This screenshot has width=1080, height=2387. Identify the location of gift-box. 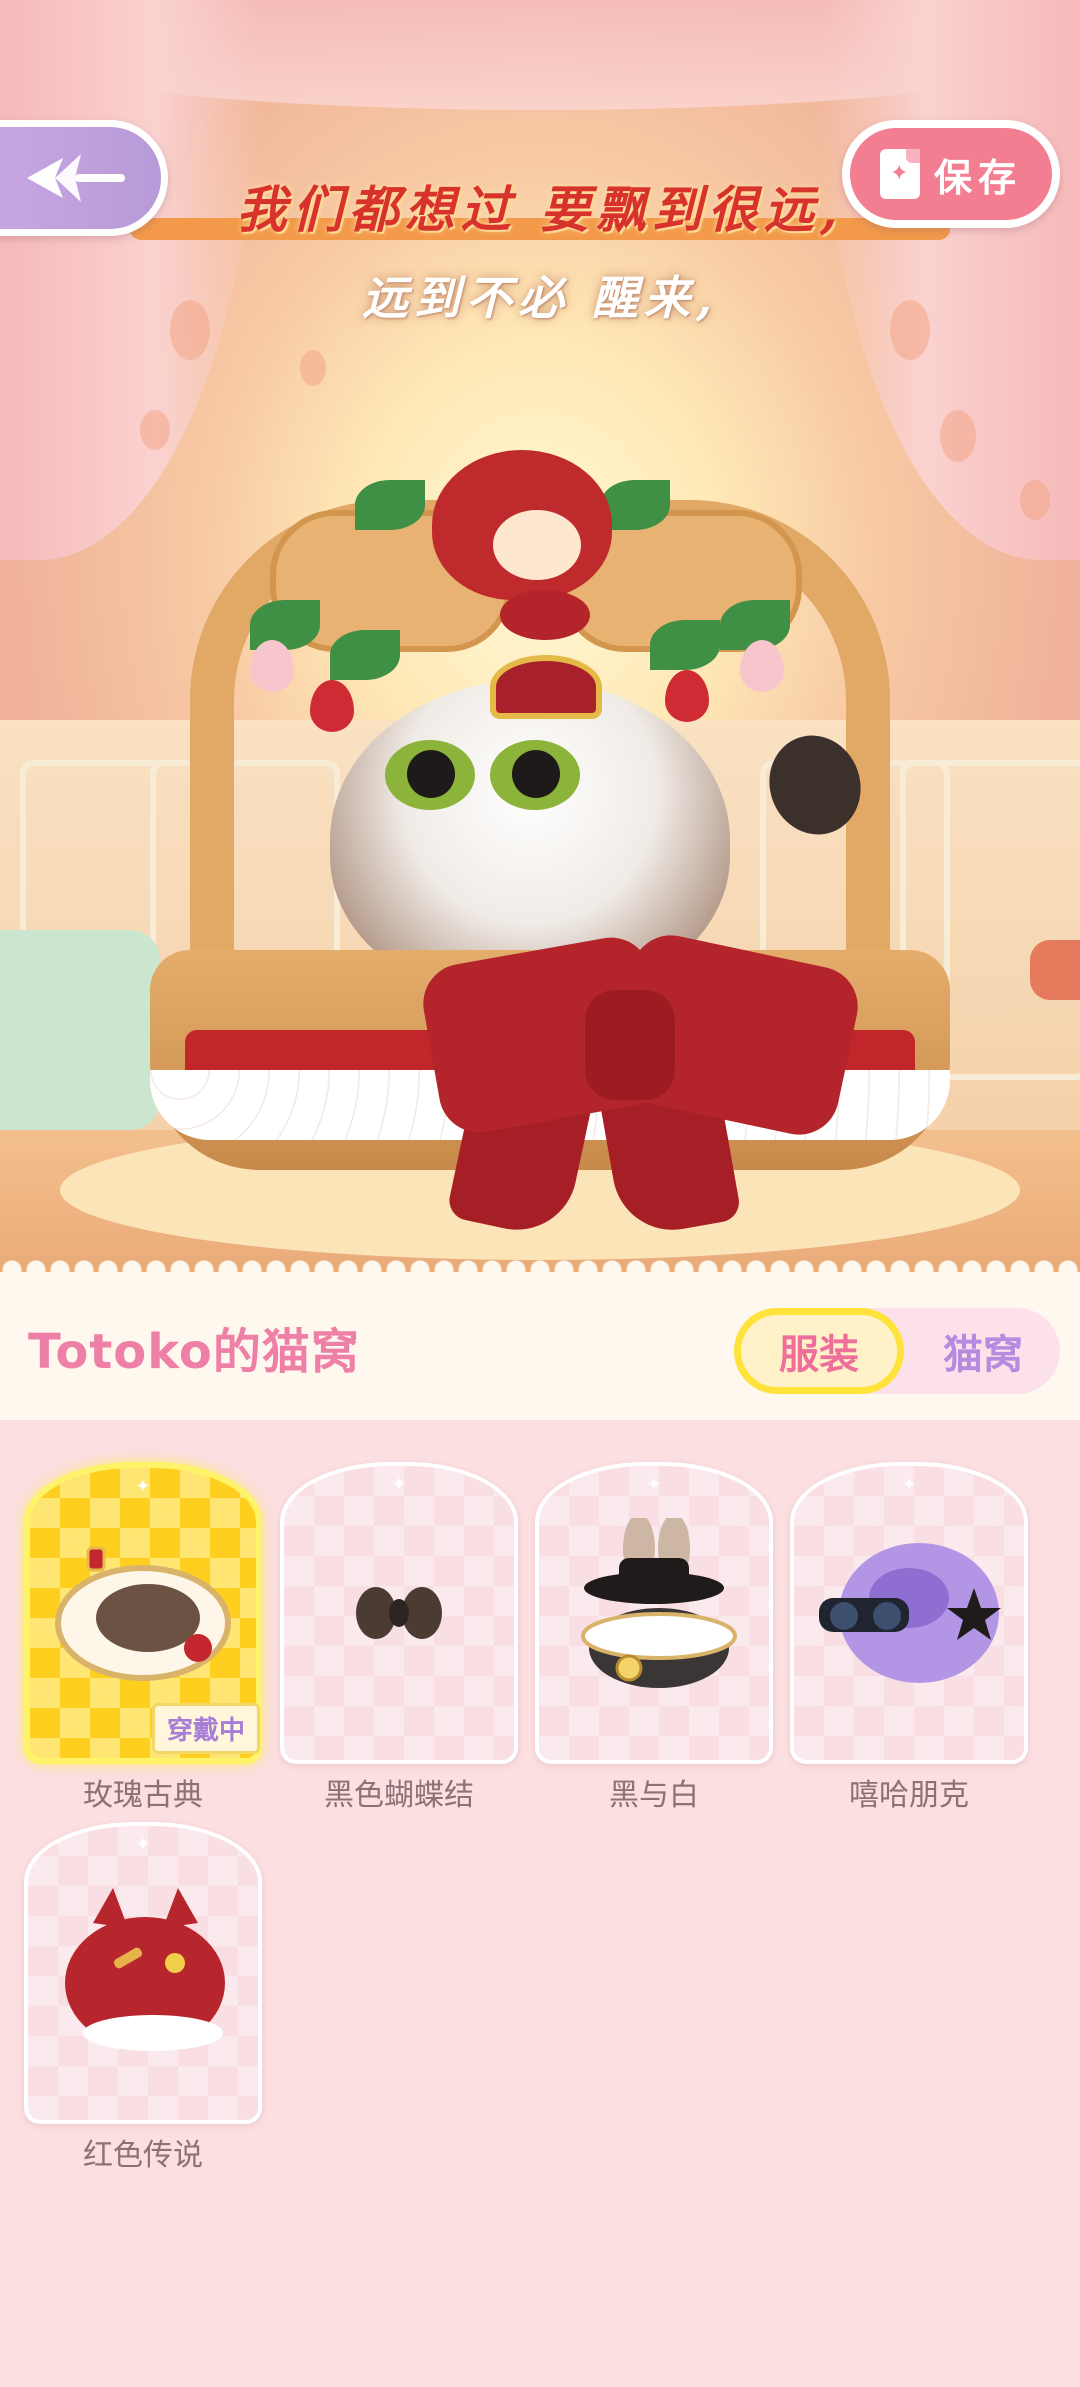
(80, 1030).